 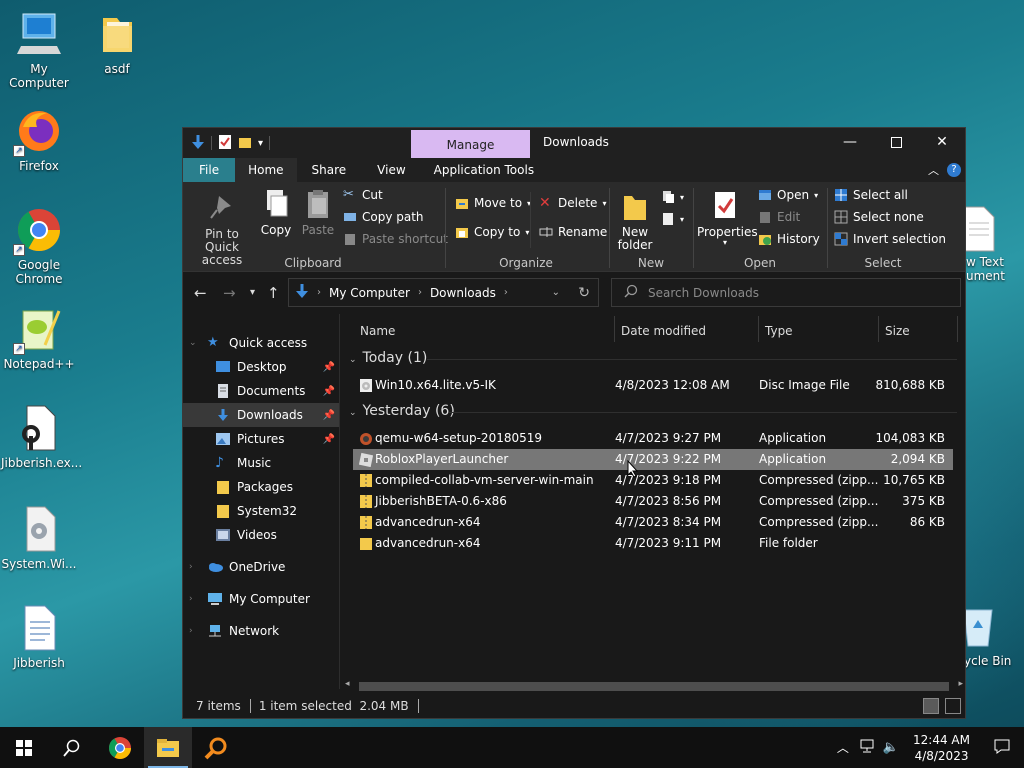 What do you see at coordinates (261, 631) in the screenshot?
I see `nav-network: › Network` at bounding box center [261, 631].